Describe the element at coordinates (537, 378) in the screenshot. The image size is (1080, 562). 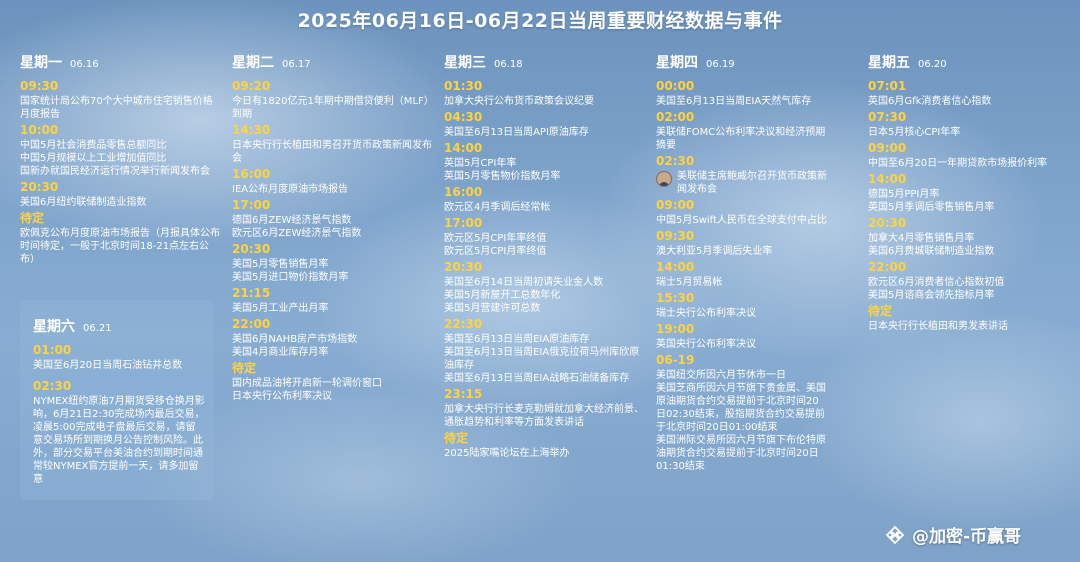
I see `event-text: 美国至6月13日当周EIA战略石油储备库存` at that location.